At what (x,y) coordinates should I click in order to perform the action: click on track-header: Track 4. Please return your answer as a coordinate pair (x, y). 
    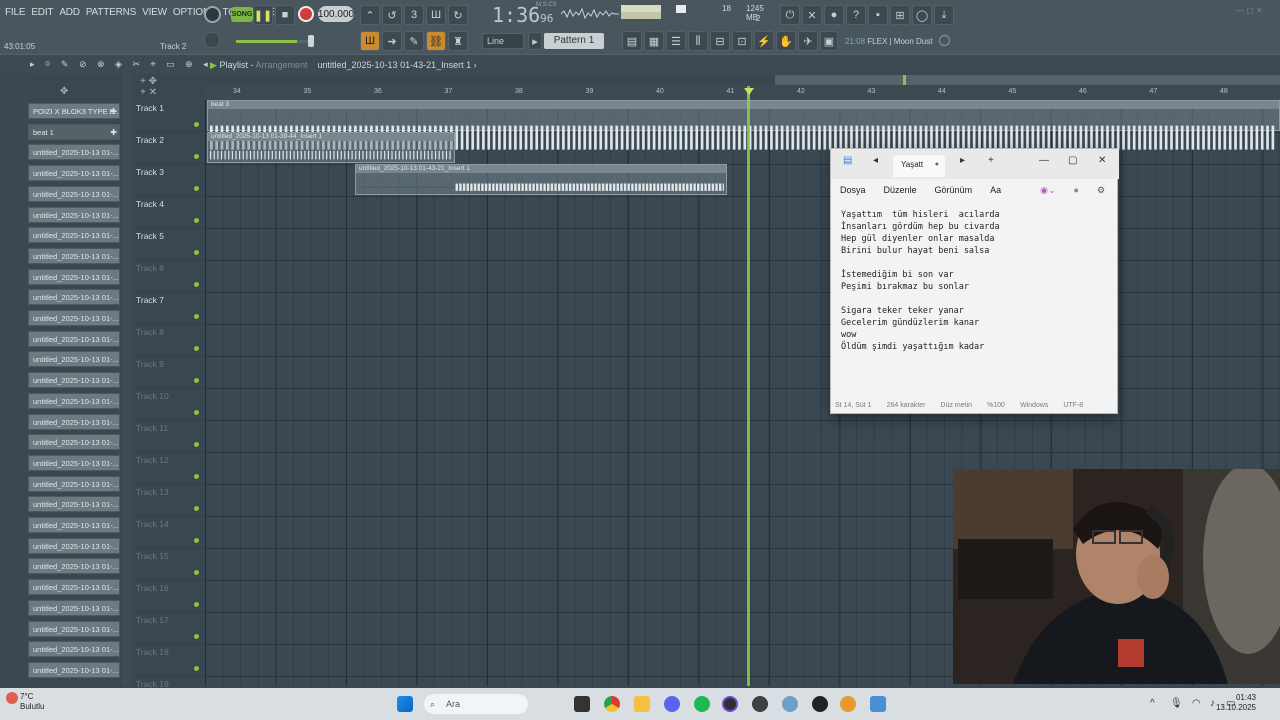
    Looking at the image, I should click on (168, 212).